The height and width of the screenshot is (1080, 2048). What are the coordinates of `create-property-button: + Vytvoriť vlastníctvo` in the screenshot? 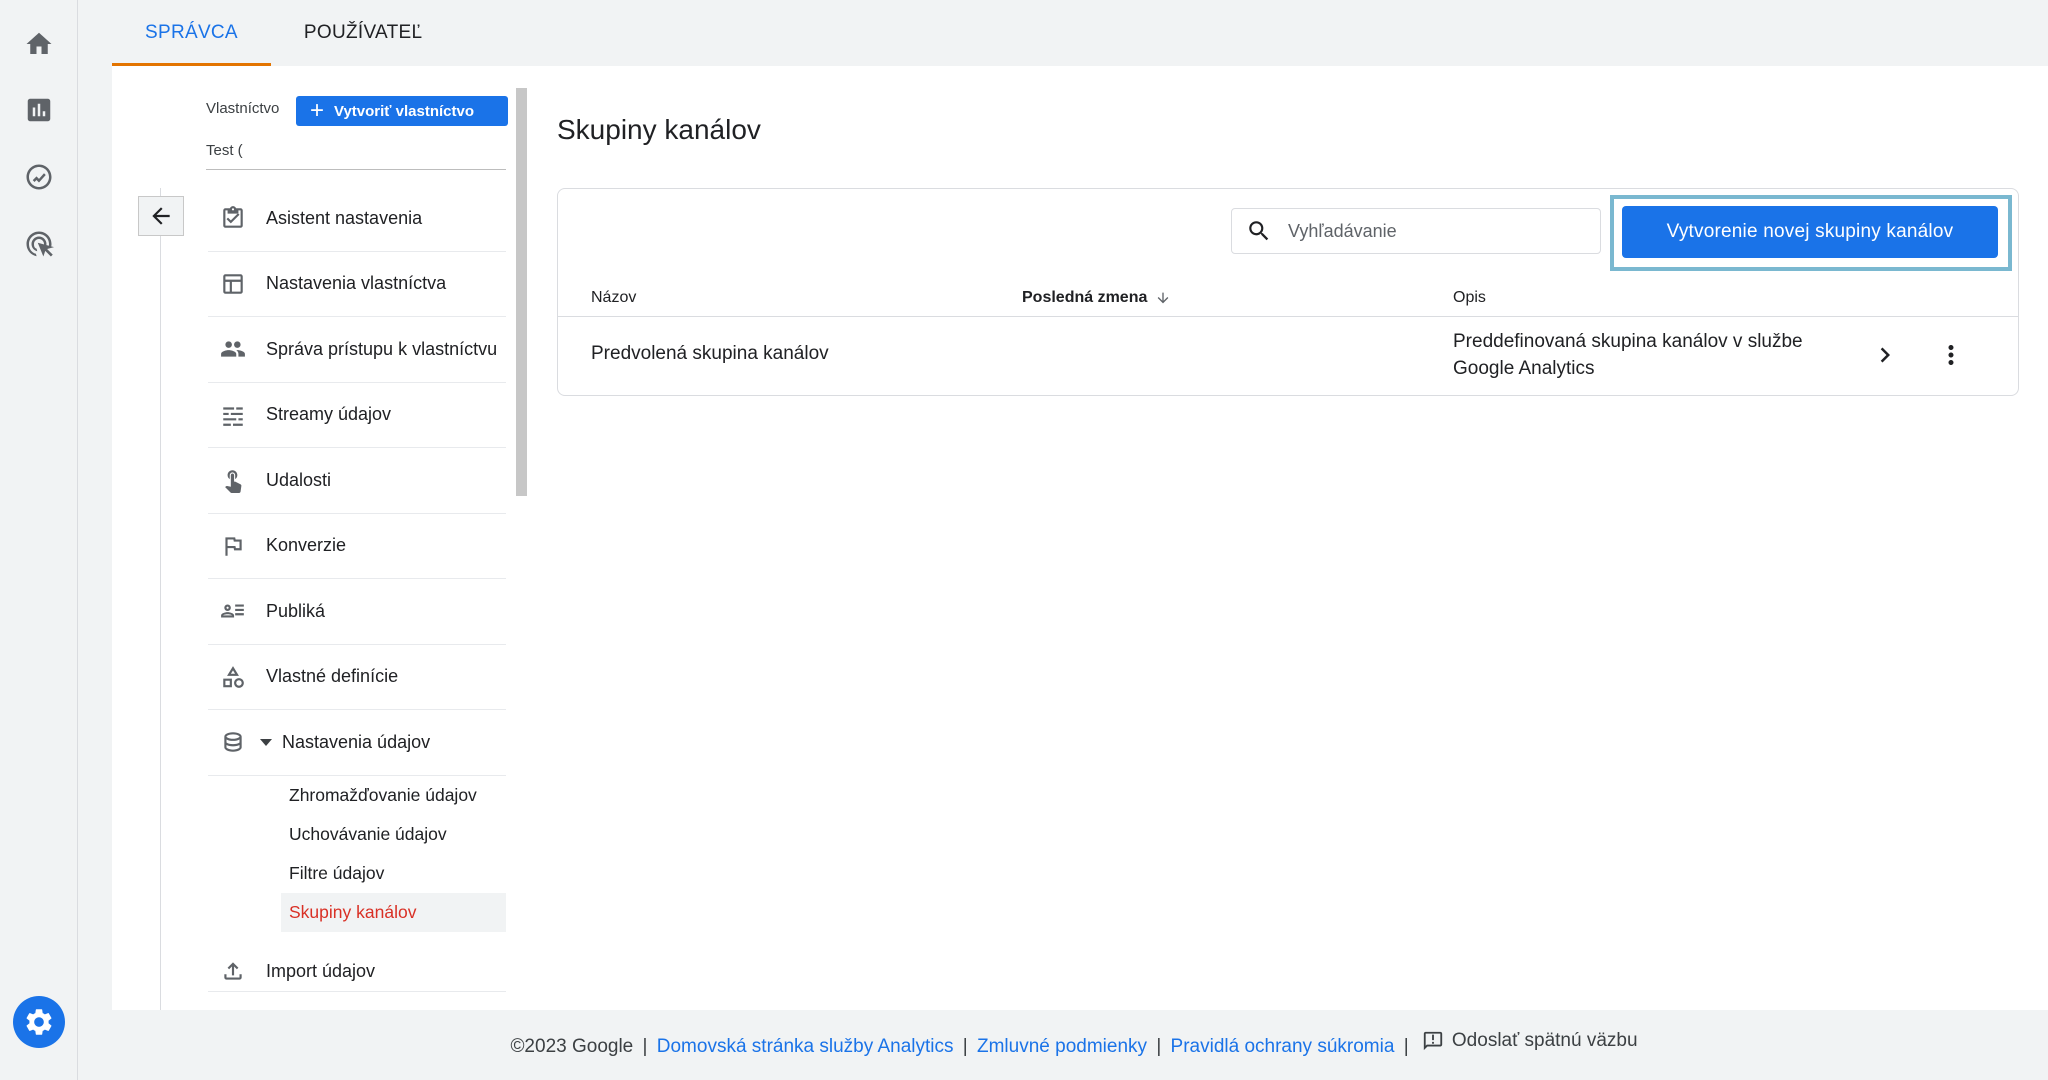 It's located at (402, 111).